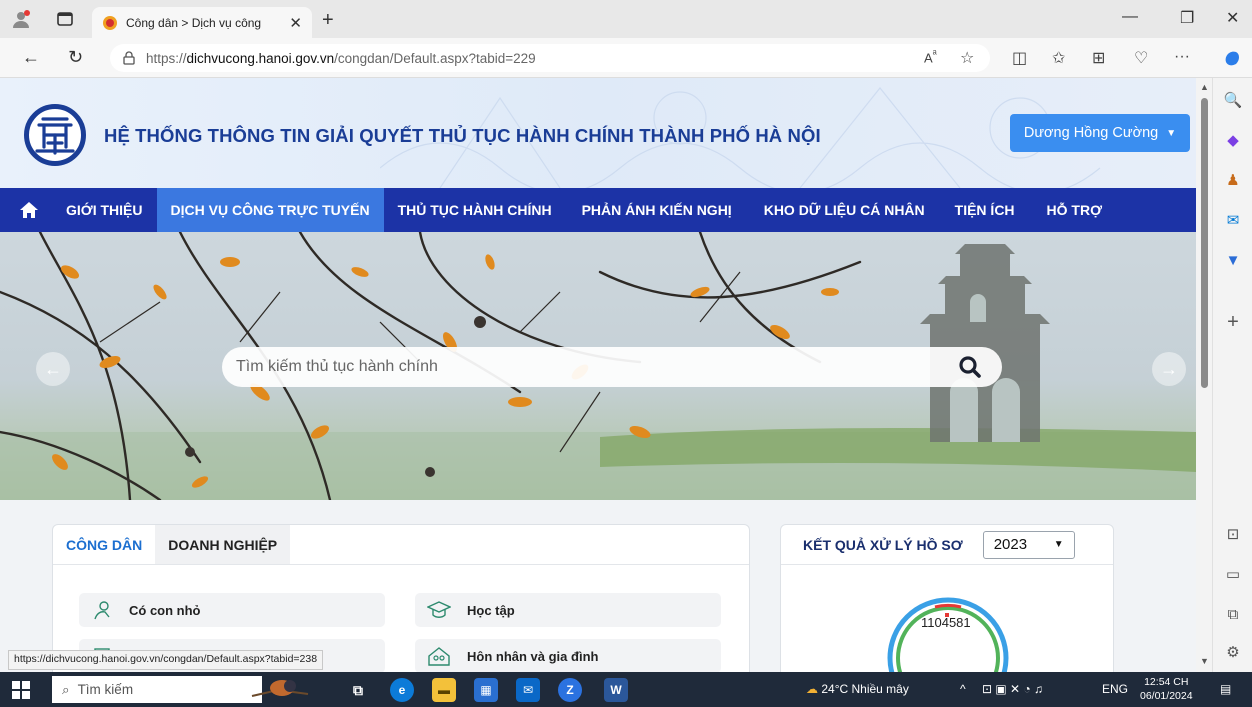 The image size is (1252, 707). Describe the element at coordinates (1166, 682) in the screenshot. I see `clock-time: 12:54 CH` at that location.